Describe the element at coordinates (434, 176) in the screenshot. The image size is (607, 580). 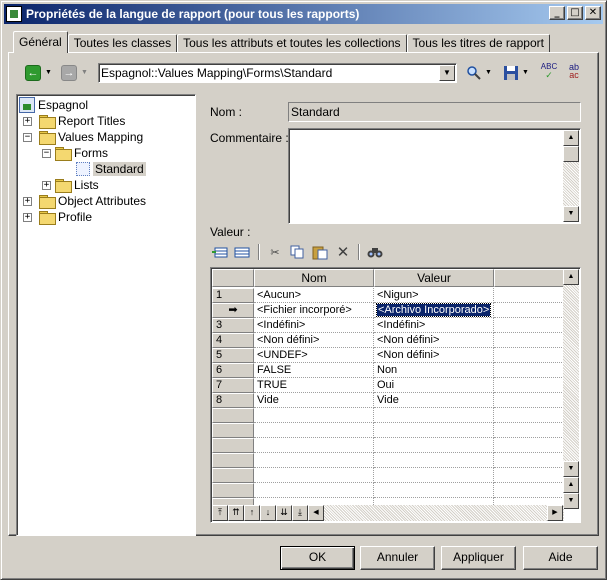
I see `comment-textarea: ▲ ▼` at that location.